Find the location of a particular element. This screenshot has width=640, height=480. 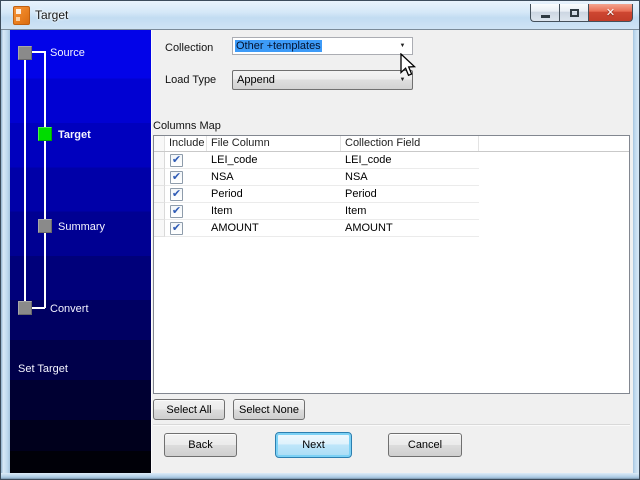

cancel-button: Cancel is located at coordinates (425, 445).